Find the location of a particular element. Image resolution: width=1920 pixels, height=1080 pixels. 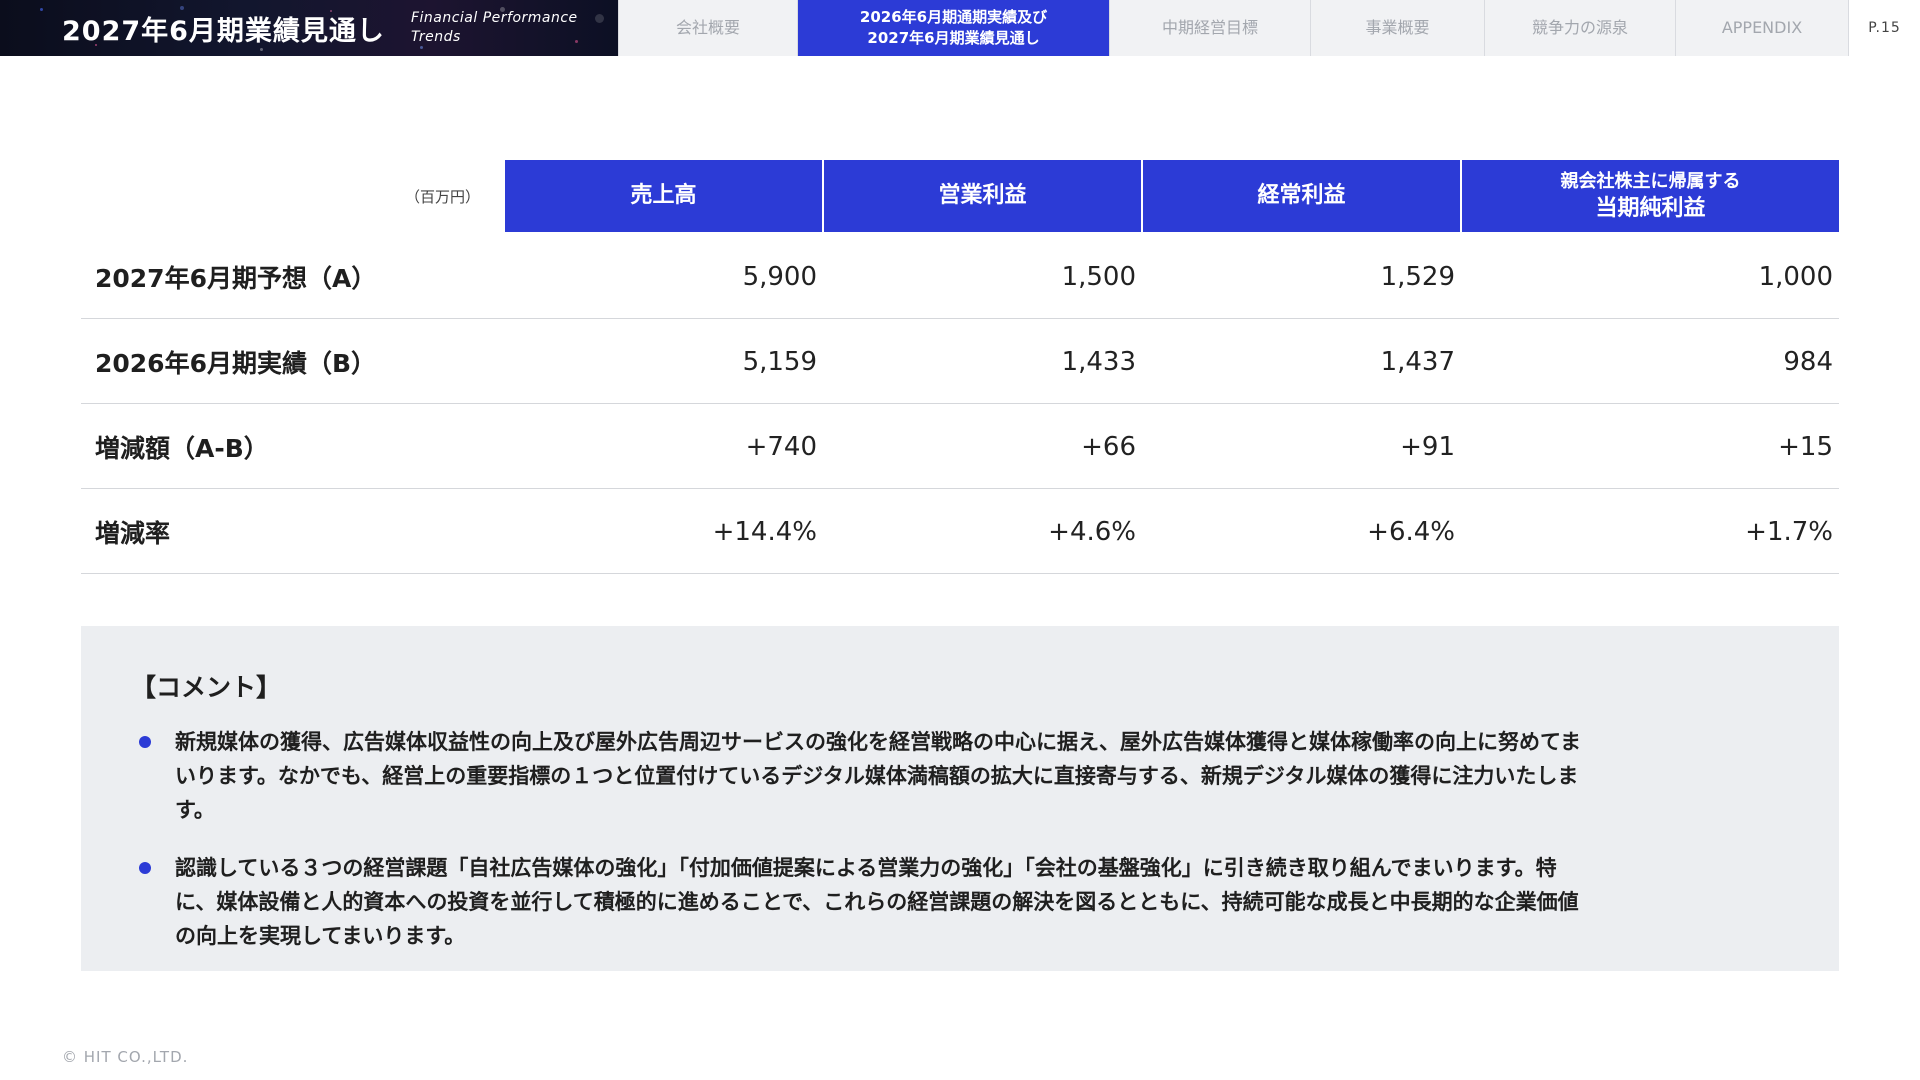

comment-bullet-line: の向上を実現してまいります。 is located at coordinates (320, 936).